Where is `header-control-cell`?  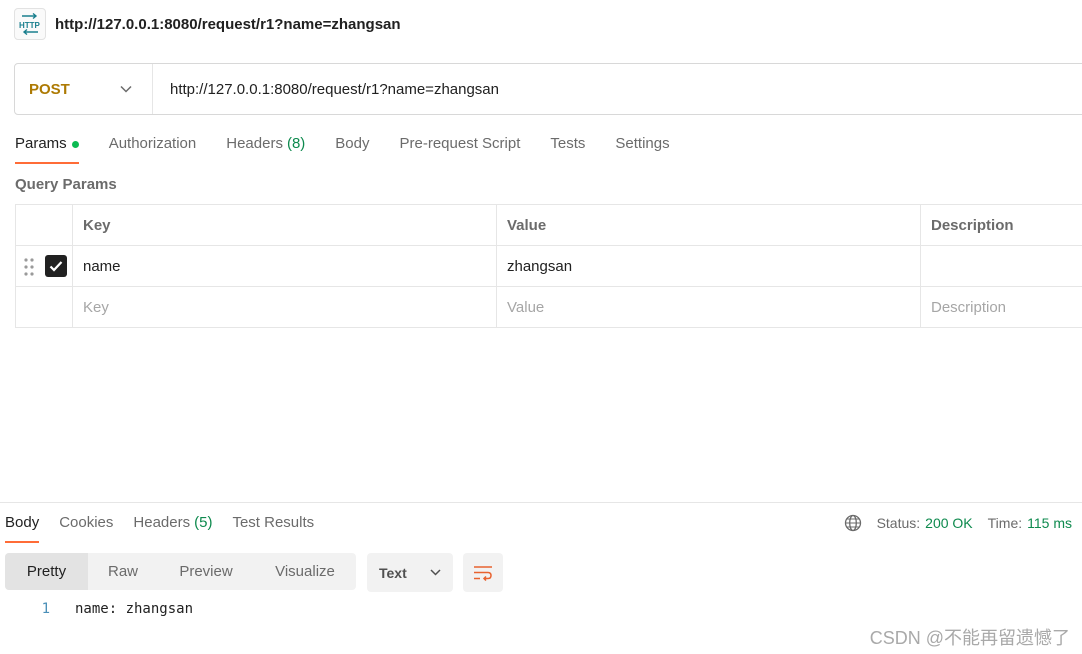
header-control-cell is located at coordinates (44, 225).